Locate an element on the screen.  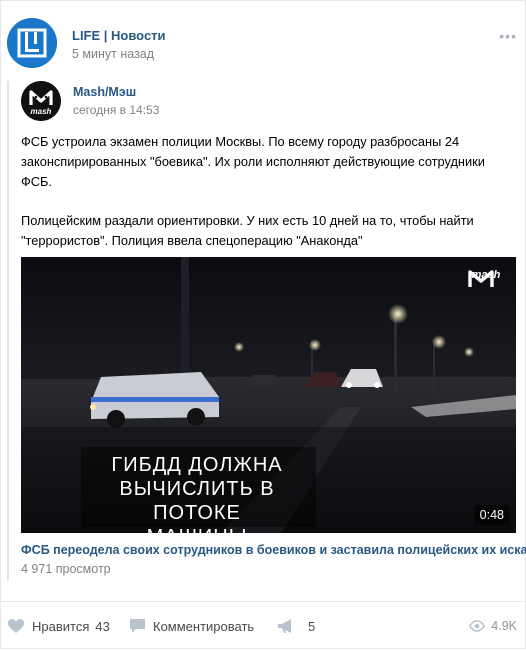
video-duration: 0:48 is located at coordinates (491, 515).